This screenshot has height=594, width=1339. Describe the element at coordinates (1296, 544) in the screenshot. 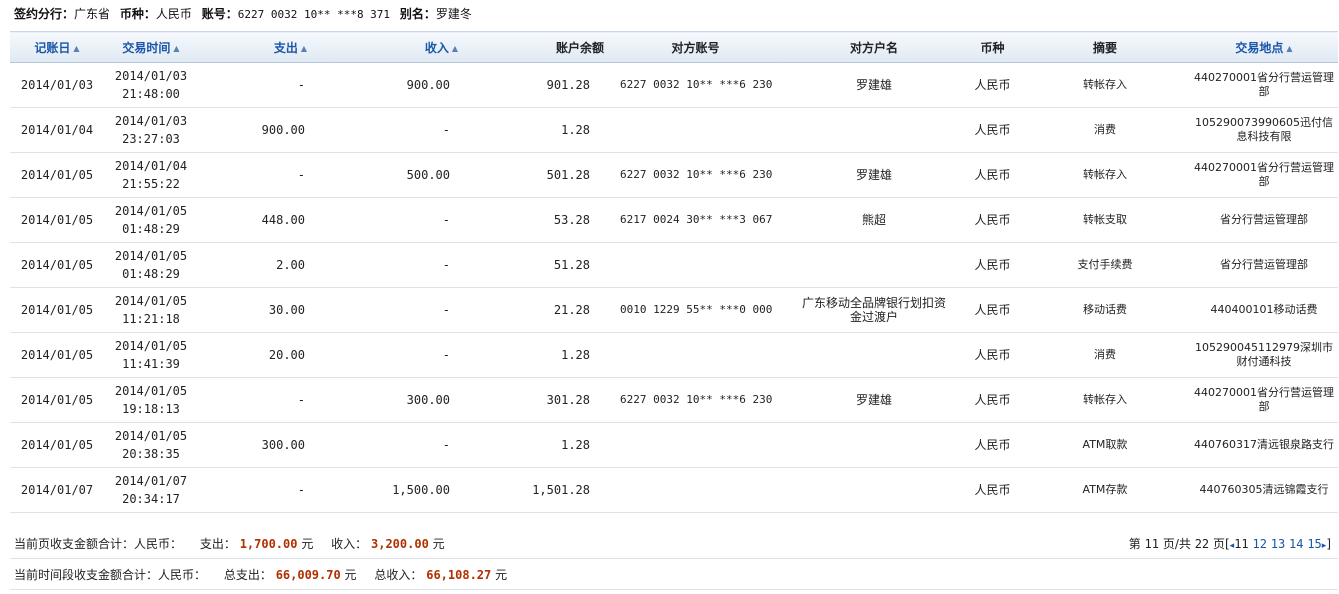

I see `page-link-14: 14` at that location.